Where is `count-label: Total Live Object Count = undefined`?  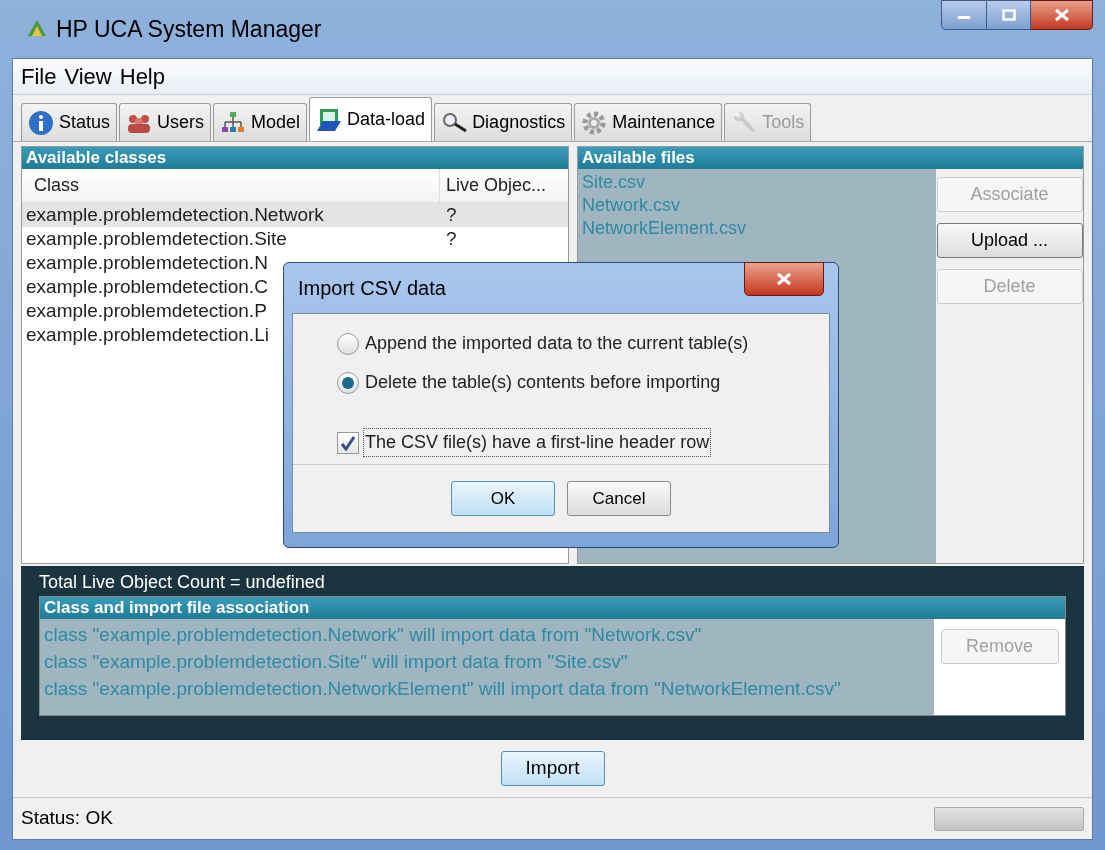 count-label: Total Live Object Count = undefined is located at coordinates (182, 582).